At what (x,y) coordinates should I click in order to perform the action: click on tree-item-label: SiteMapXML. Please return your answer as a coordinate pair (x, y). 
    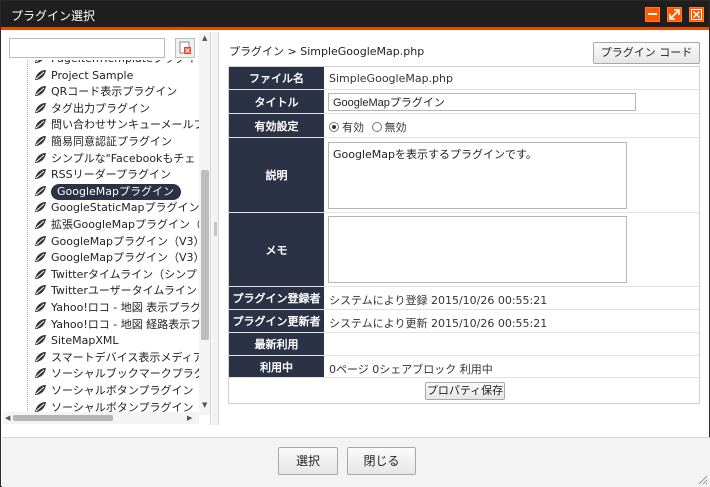
    Looking at the image, I should click on (85, 341).